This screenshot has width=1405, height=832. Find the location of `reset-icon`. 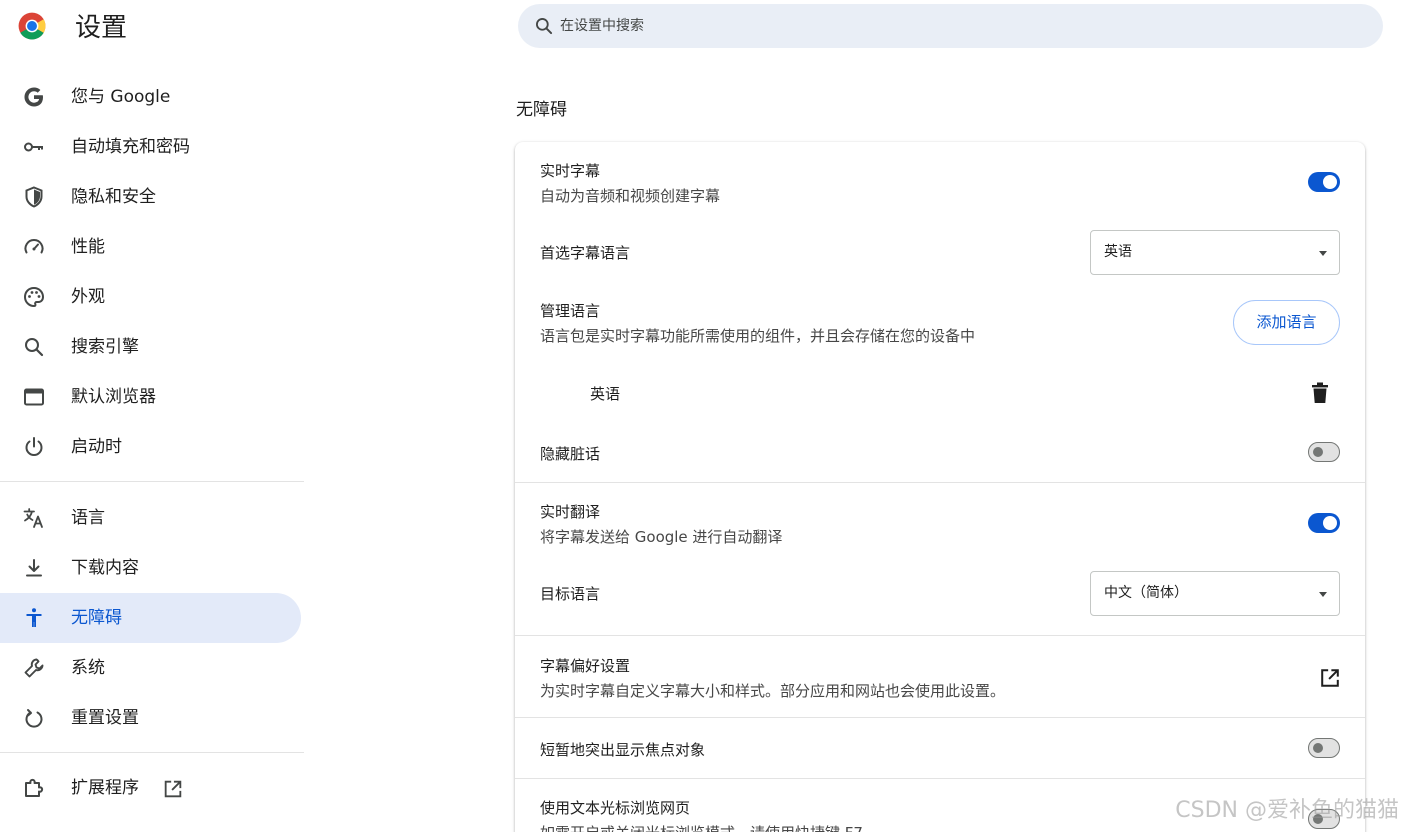

reset-icon is located at coordinates (34, 718).